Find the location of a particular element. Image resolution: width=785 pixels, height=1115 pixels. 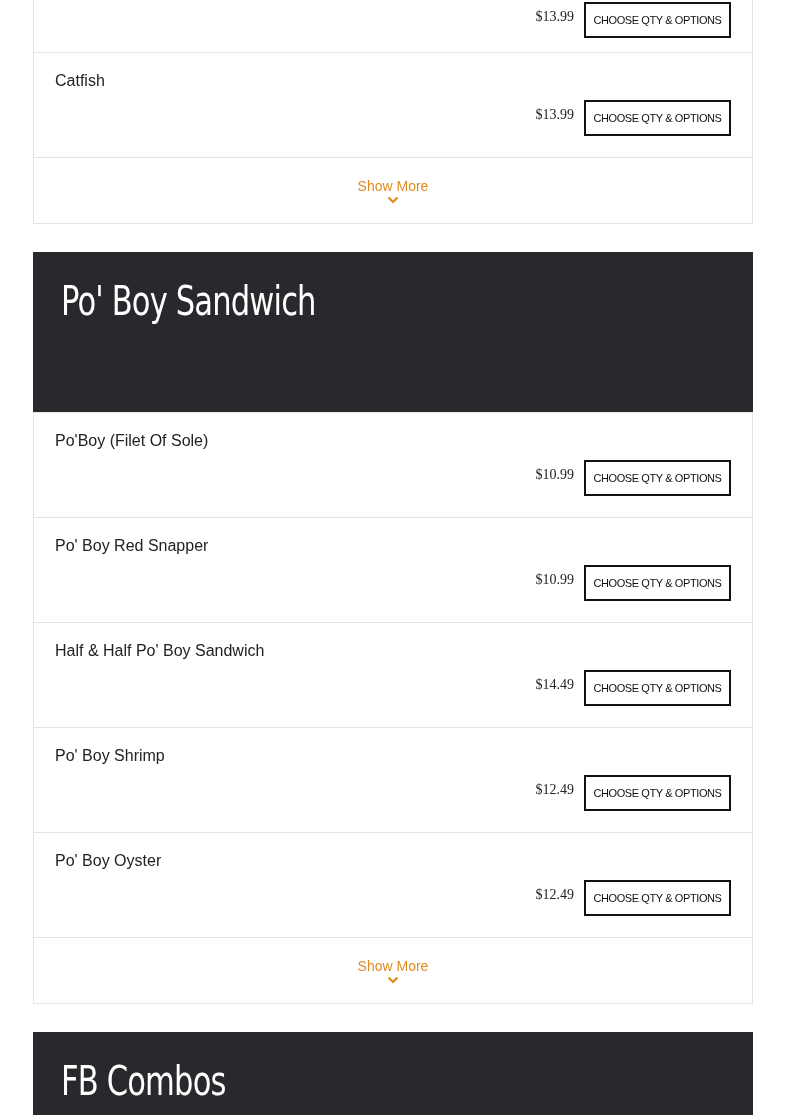

item-name: Po' Boy Red Snapper is located at coordinates (132, 546).